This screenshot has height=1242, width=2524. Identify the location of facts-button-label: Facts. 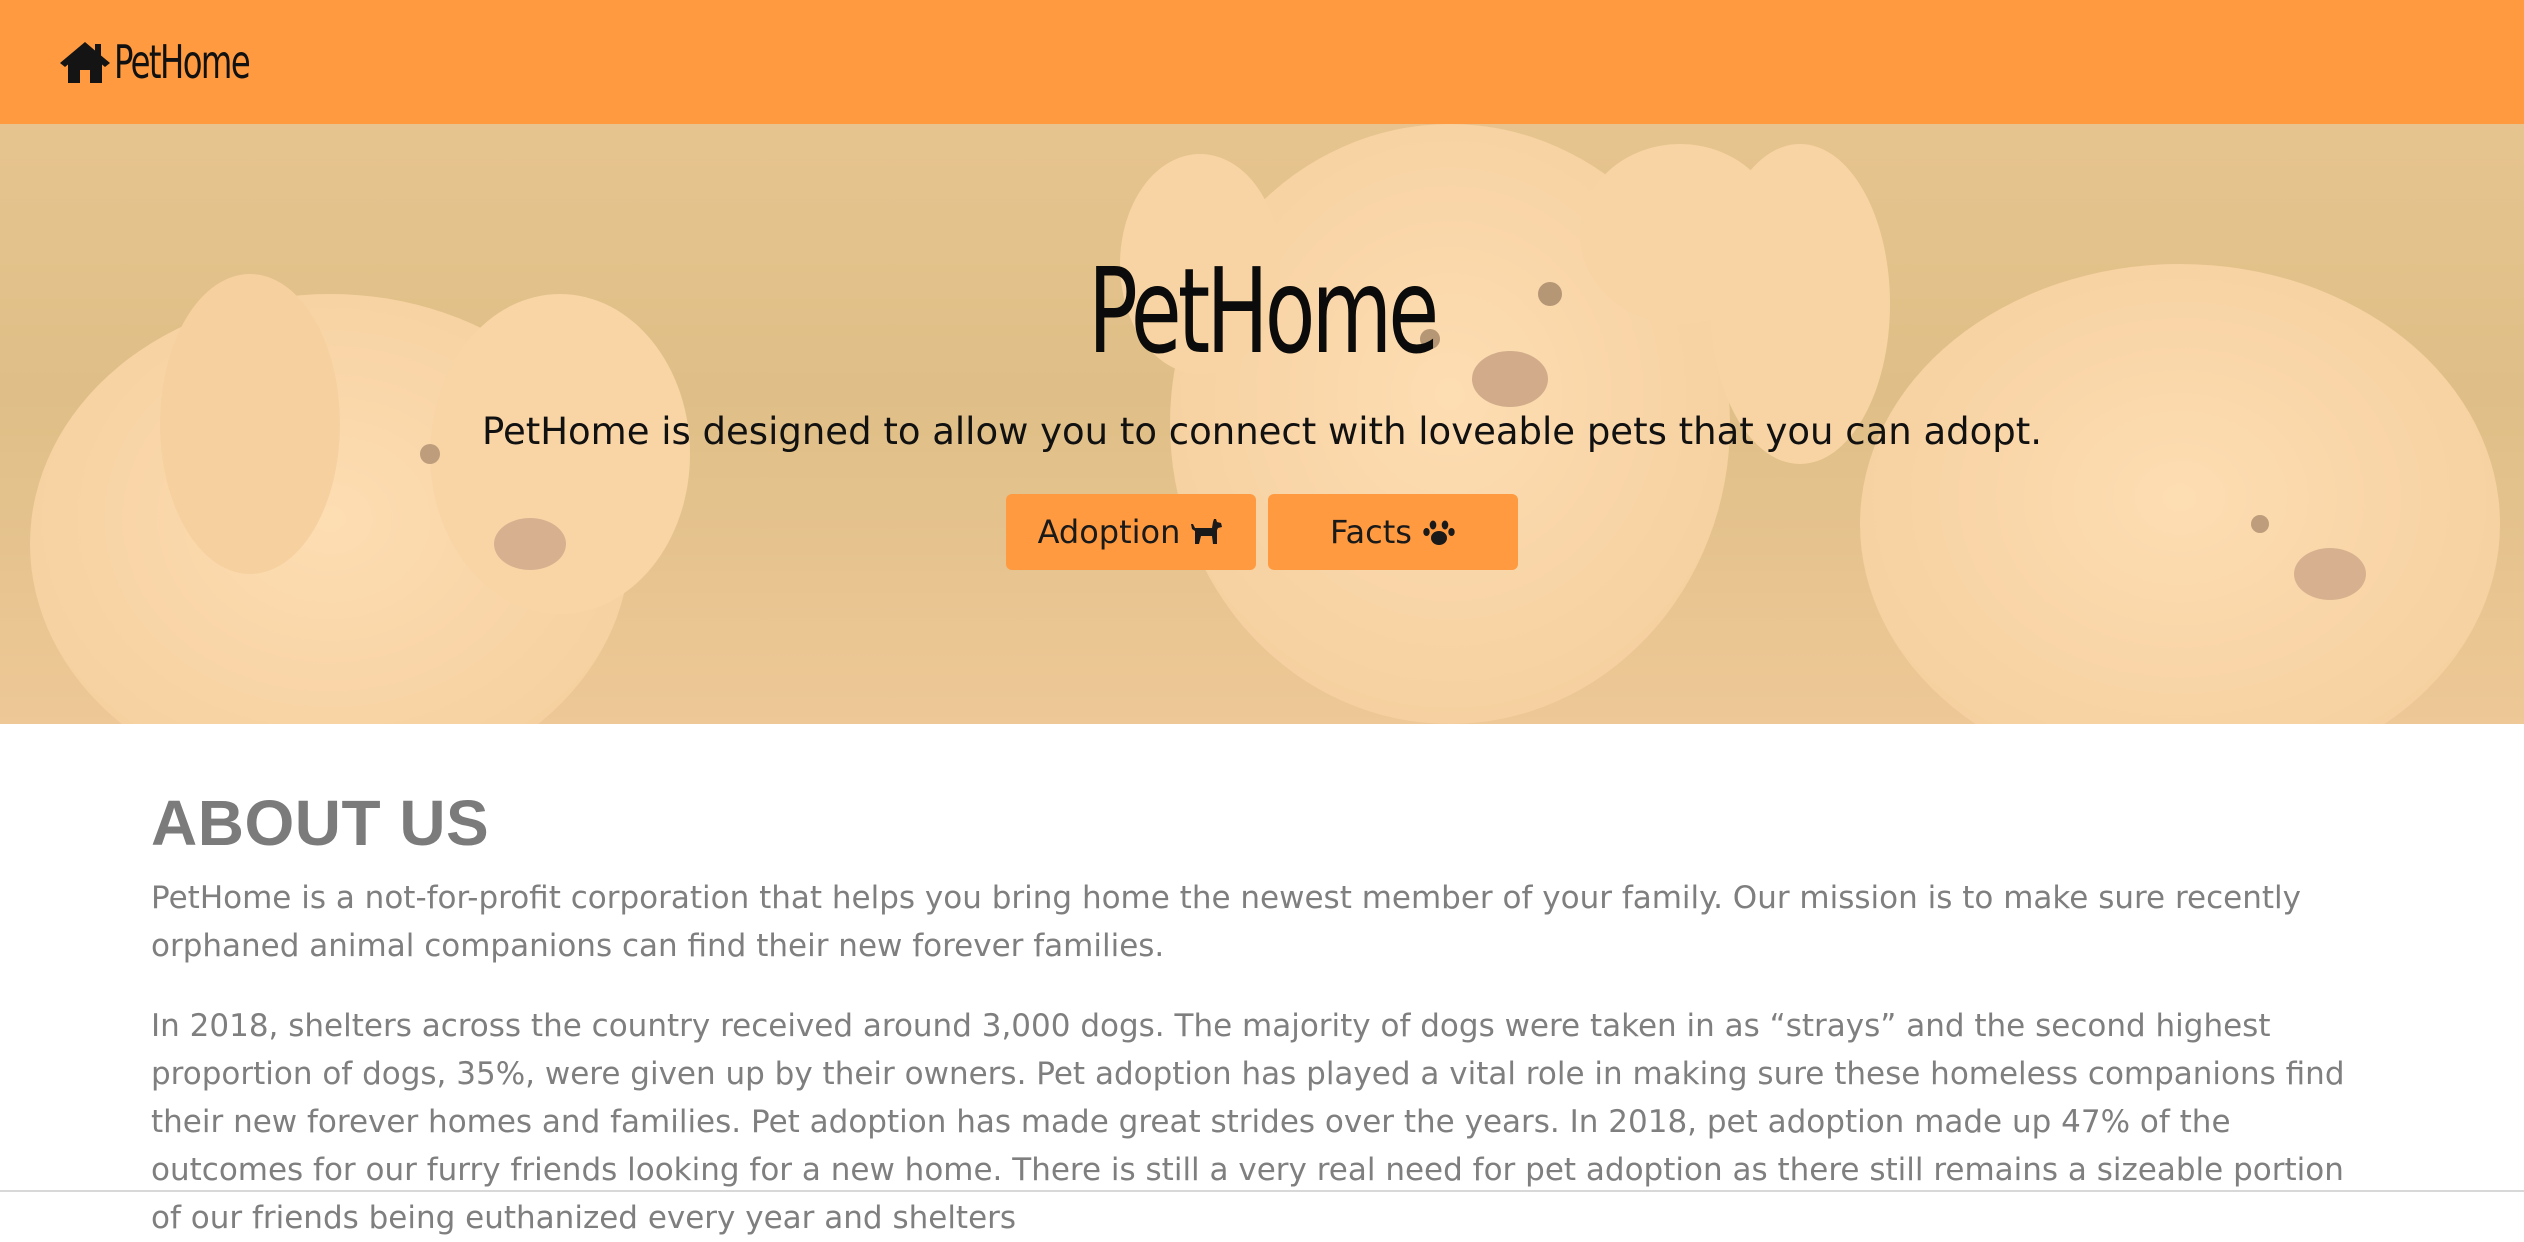
(1371, 532).